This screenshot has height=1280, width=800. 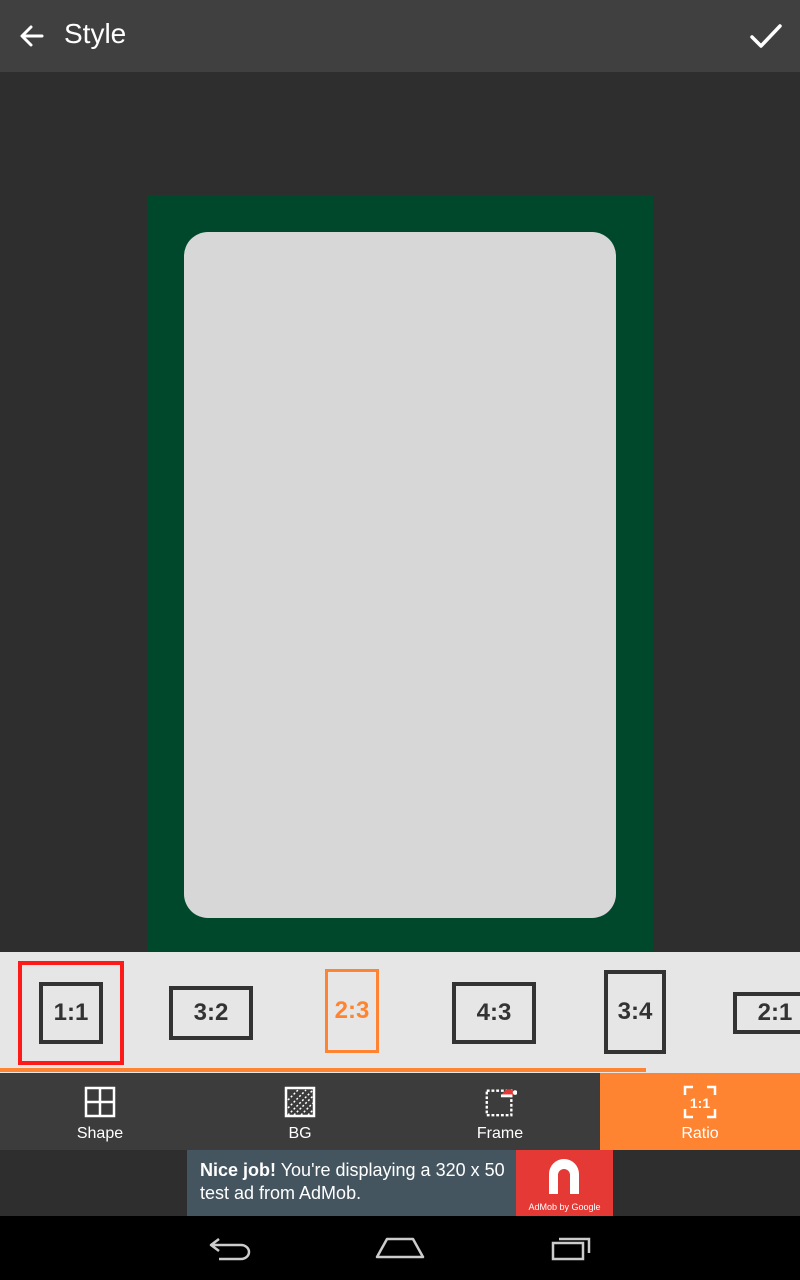 I want to click on ratio-option-2-3: 2:3, so click(x=352, y=1011).